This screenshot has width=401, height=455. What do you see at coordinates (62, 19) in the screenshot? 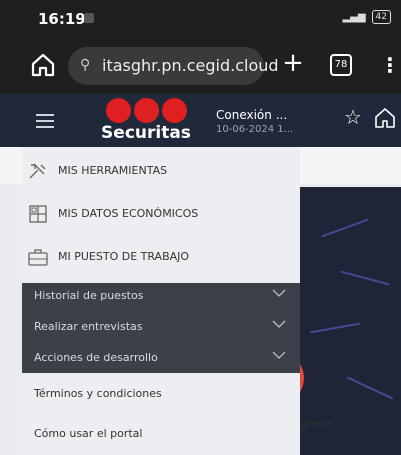
I see `status-time: 16:19` at bounding box center [62, 19].